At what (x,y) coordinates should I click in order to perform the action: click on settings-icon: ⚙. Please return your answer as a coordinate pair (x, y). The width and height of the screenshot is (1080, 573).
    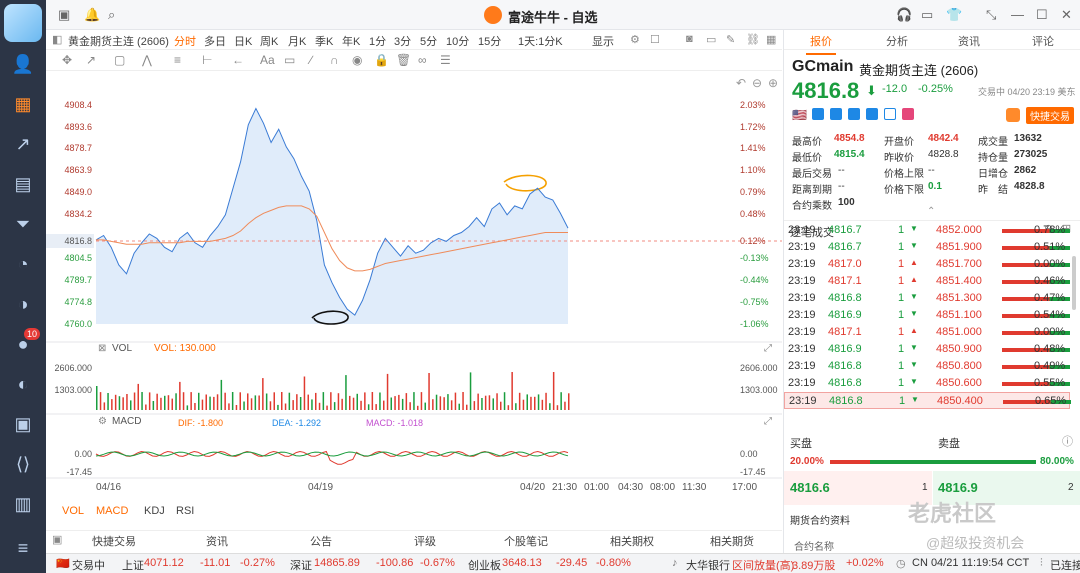
    Looking at the image, I should click on (635, 39).